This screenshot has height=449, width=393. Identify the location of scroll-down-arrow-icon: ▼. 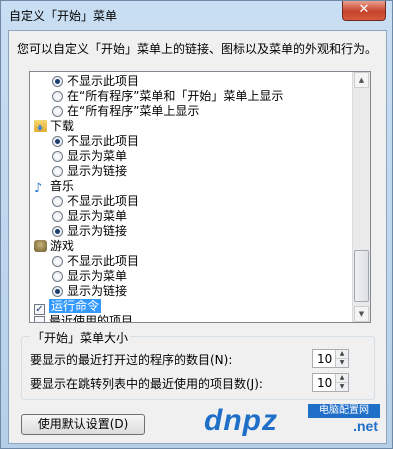
(361, 314).